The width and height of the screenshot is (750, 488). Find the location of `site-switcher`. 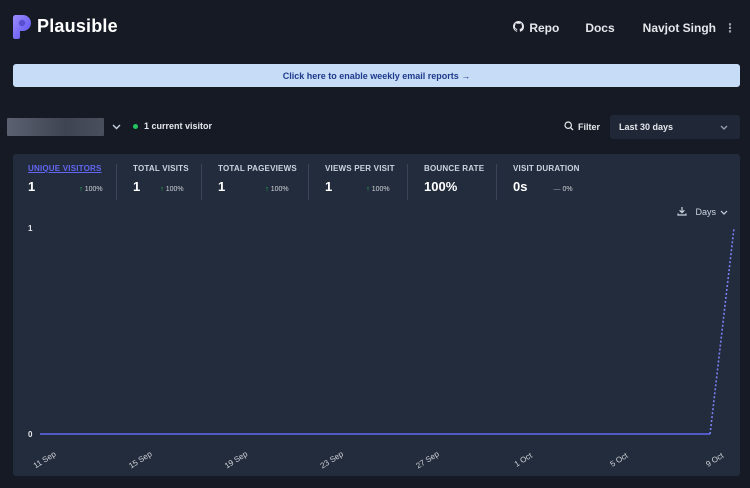

site-switcher is located at coordinates (64, 127).